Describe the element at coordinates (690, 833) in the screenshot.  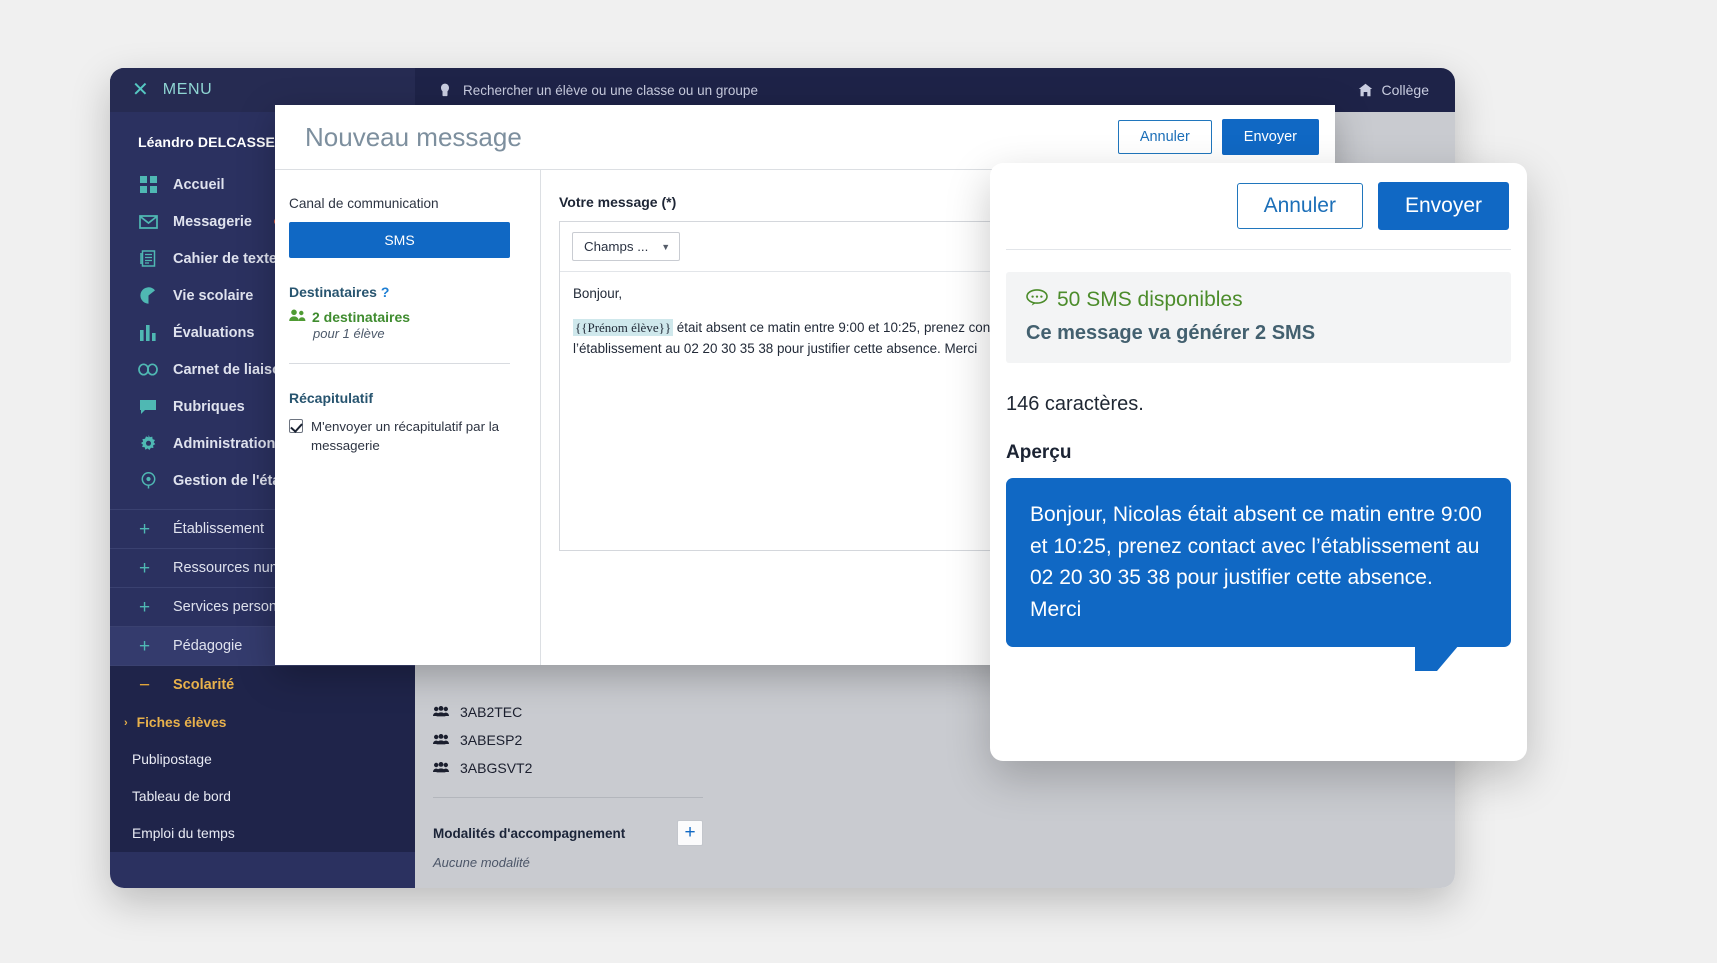
I see `add-modalite-button: +` at that location.